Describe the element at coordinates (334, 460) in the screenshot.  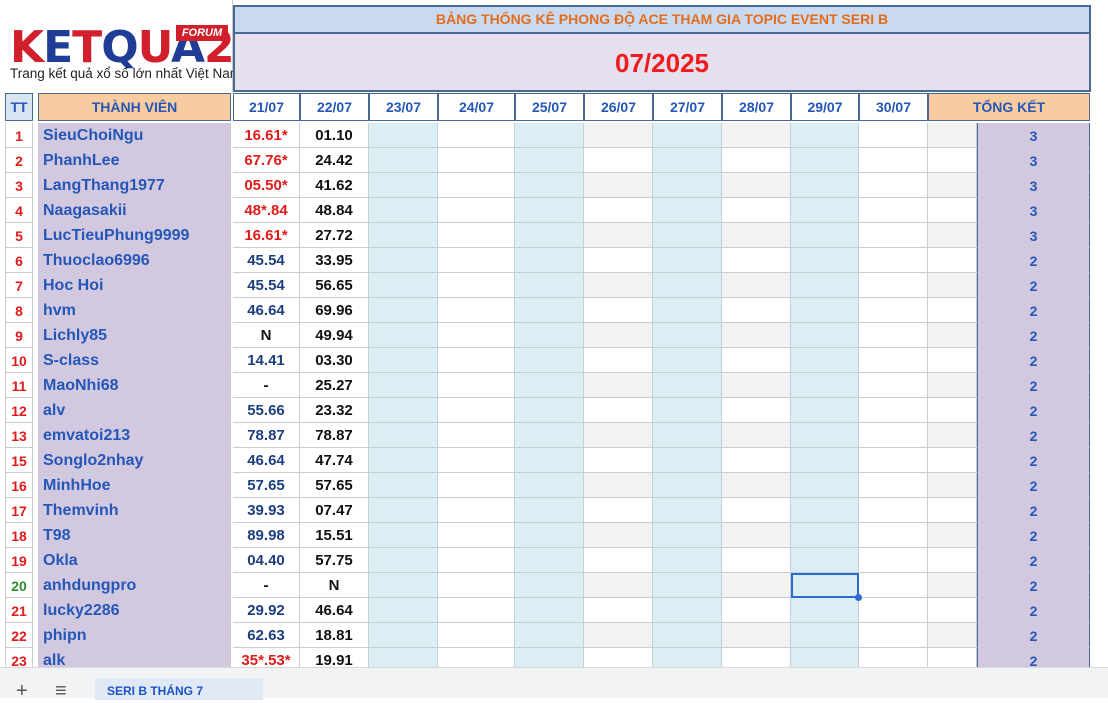
I see `score-22-07: 47.74` at that location.